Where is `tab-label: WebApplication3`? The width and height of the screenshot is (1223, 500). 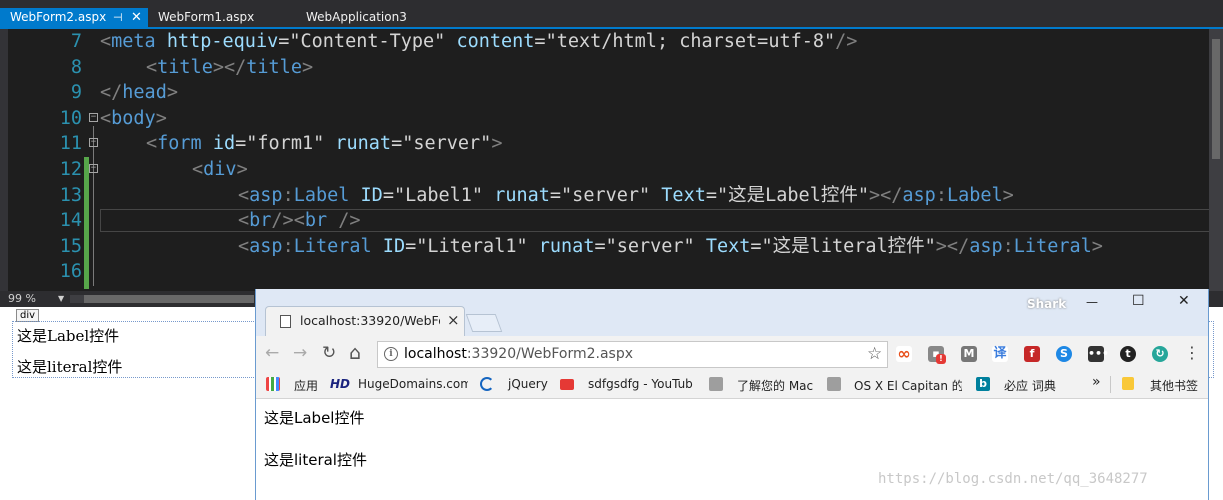
tab-label: WebApplication3 is located at coordinates (356, 17).